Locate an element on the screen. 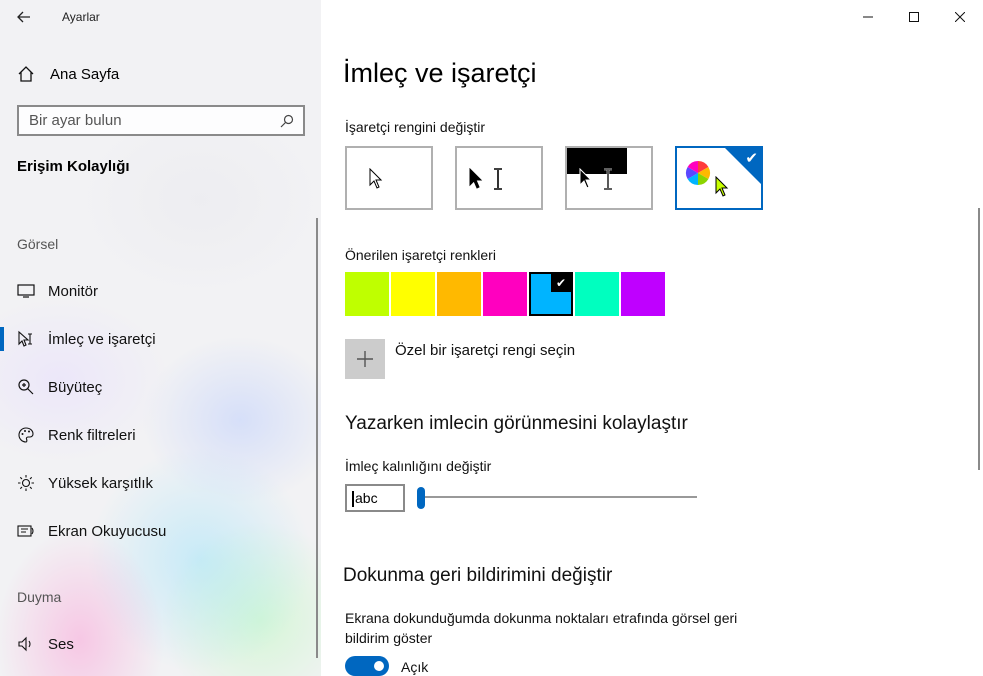 Image resolution: width=983 pixels, height=676 pixels. sun-icon is located at coordinates (26, 483).